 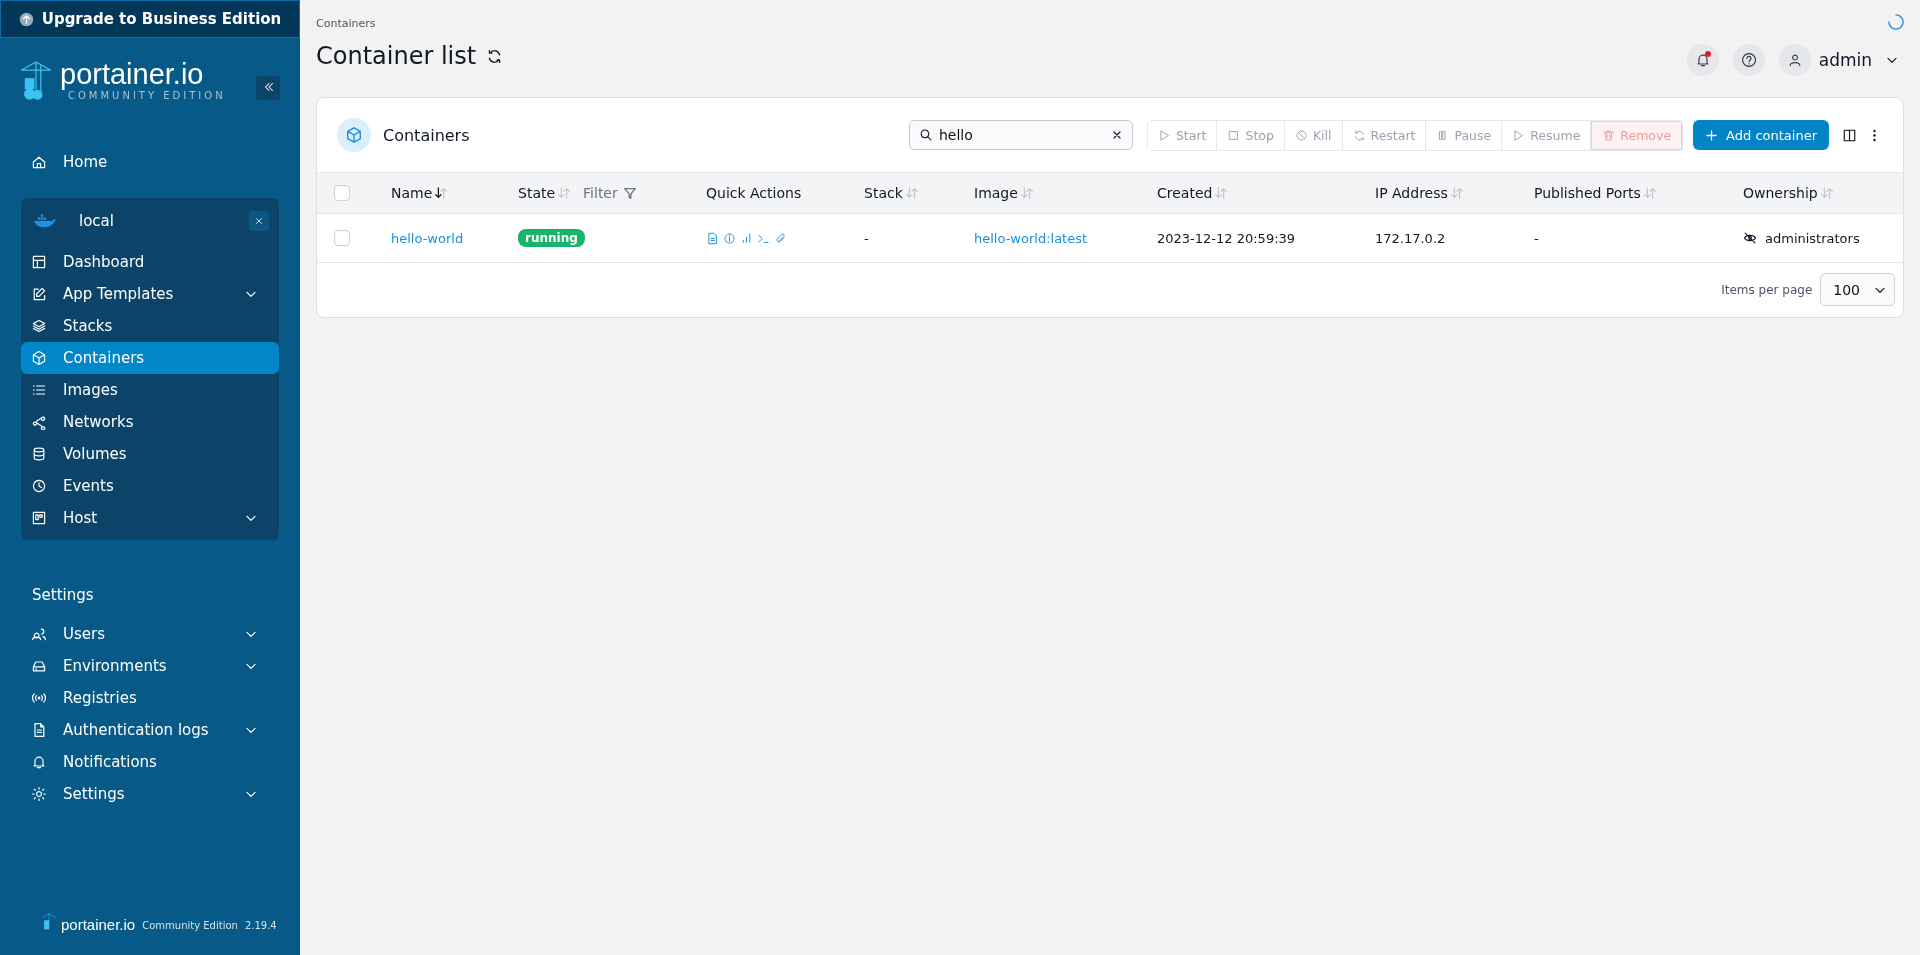 I want to click on column-header: Published Ports, so click(x=1587, y=193).